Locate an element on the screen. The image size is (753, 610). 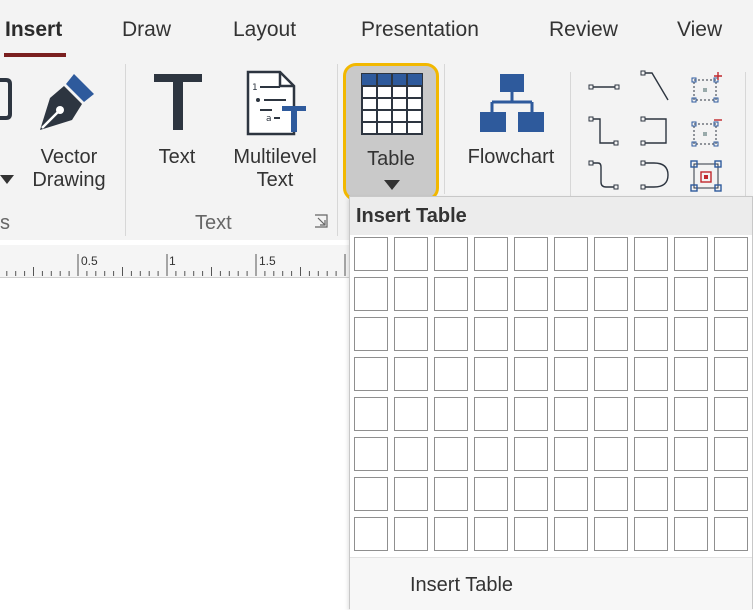
tab-presentation: Presentation is located at coordinates (420, 30).